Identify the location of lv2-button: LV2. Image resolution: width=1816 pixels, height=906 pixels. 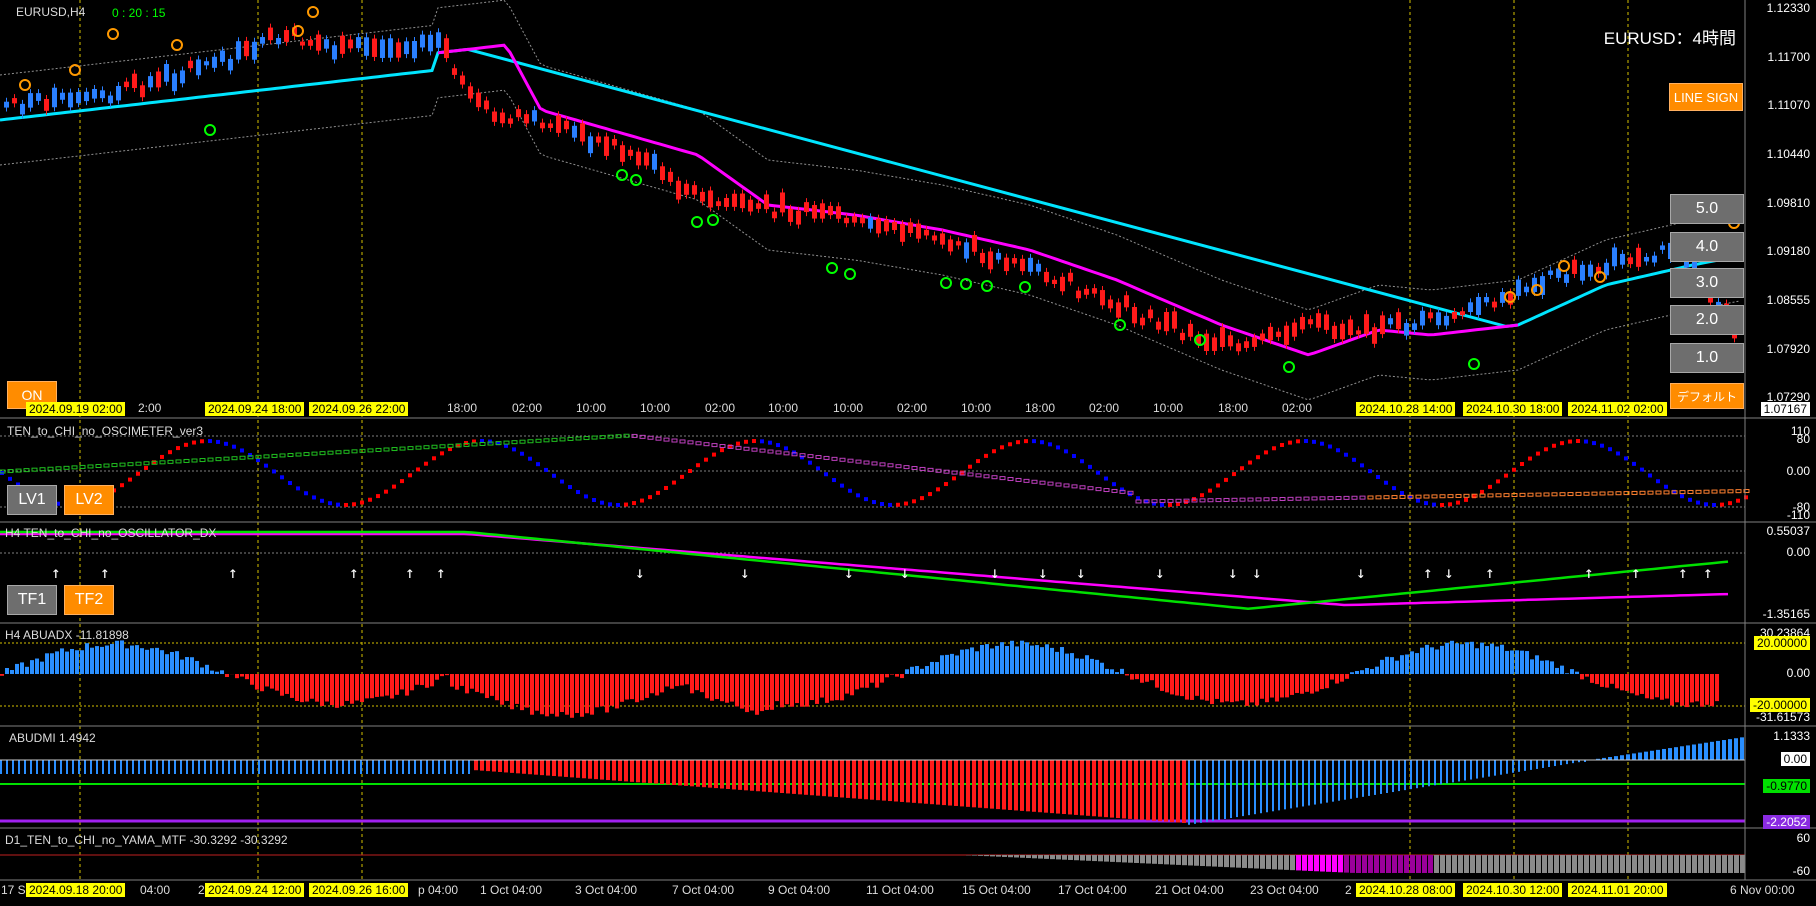
(89, 500).